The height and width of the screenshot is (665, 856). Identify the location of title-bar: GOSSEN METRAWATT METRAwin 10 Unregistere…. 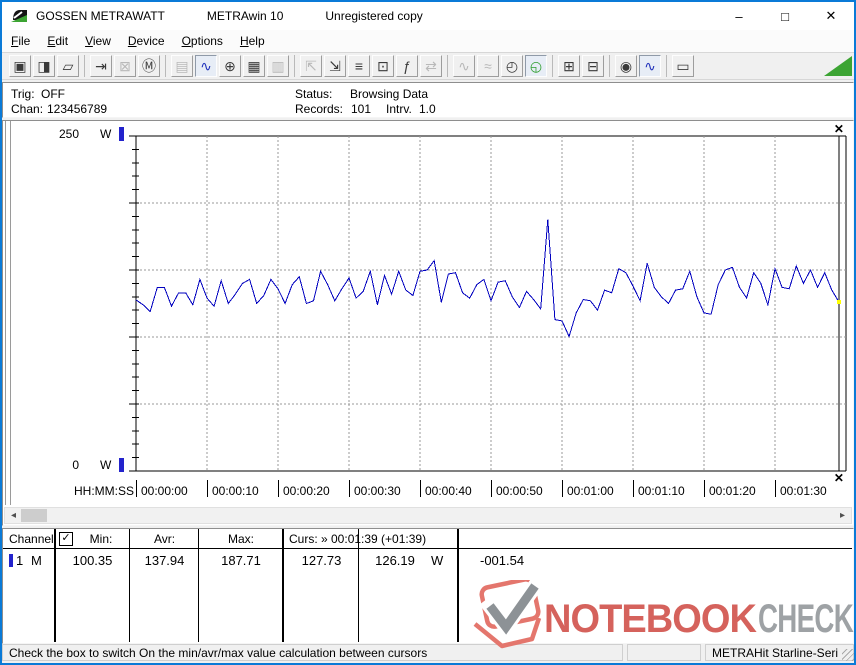
(428, 16).